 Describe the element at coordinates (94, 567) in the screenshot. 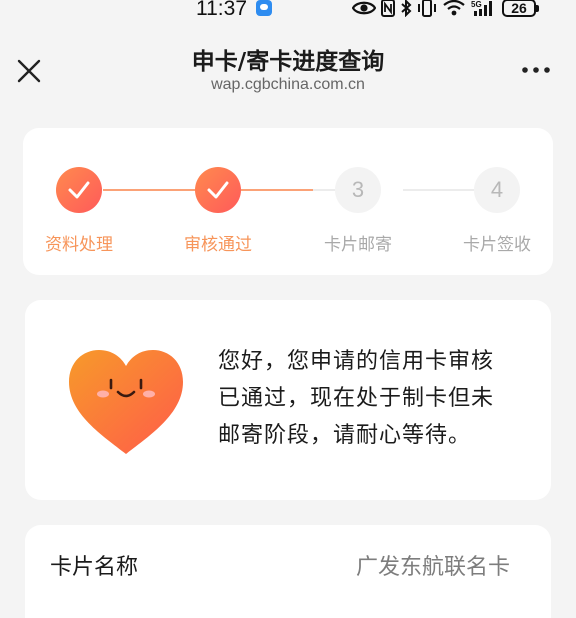

I see `card-name-label: 卡片名称` at that location.